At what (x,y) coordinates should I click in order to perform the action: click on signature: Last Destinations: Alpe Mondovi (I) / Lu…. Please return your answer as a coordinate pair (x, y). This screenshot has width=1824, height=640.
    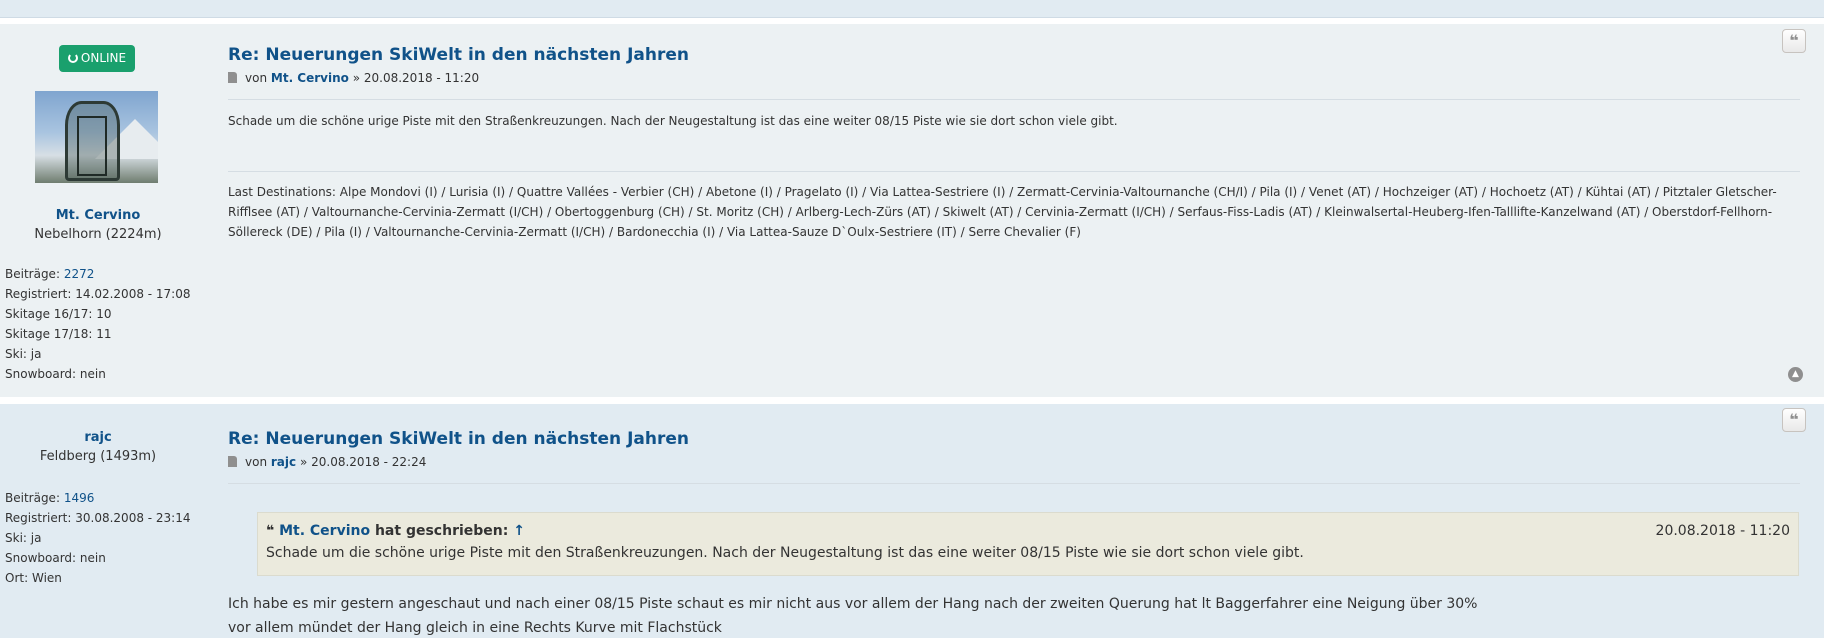
    Looking at the image, I should click on (1002, 212).